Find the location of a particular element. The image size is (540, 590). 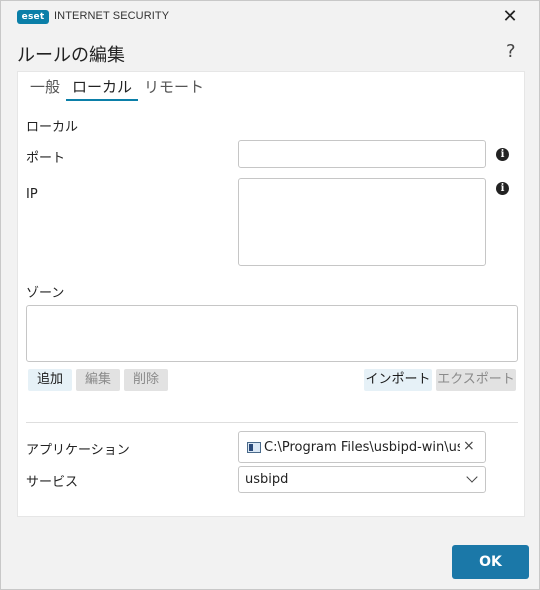

zone-list is located at coordinates (272, 333).